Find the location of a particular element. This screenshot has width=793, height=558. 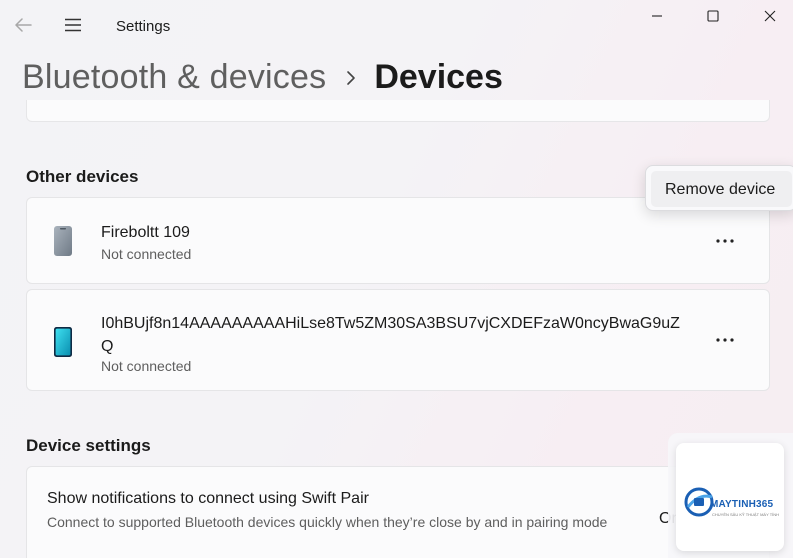

close-icon is located at coordinates (770, 16).